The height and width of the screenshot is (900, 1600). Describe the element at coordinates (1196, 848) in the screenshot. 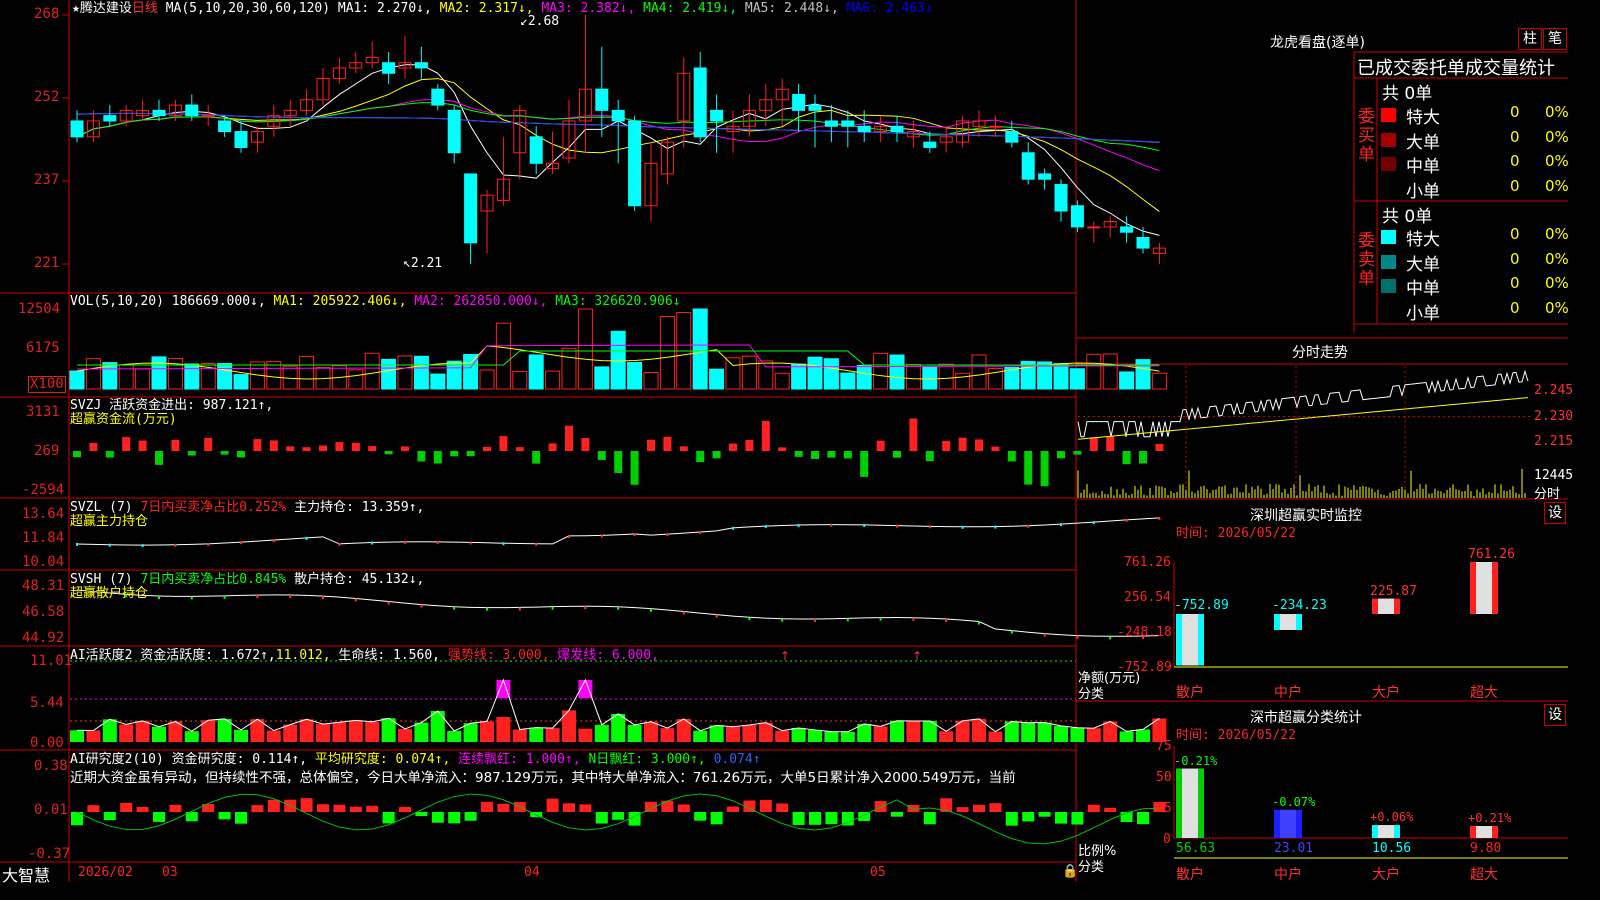

I see `classify-value: 56.63` at that location.